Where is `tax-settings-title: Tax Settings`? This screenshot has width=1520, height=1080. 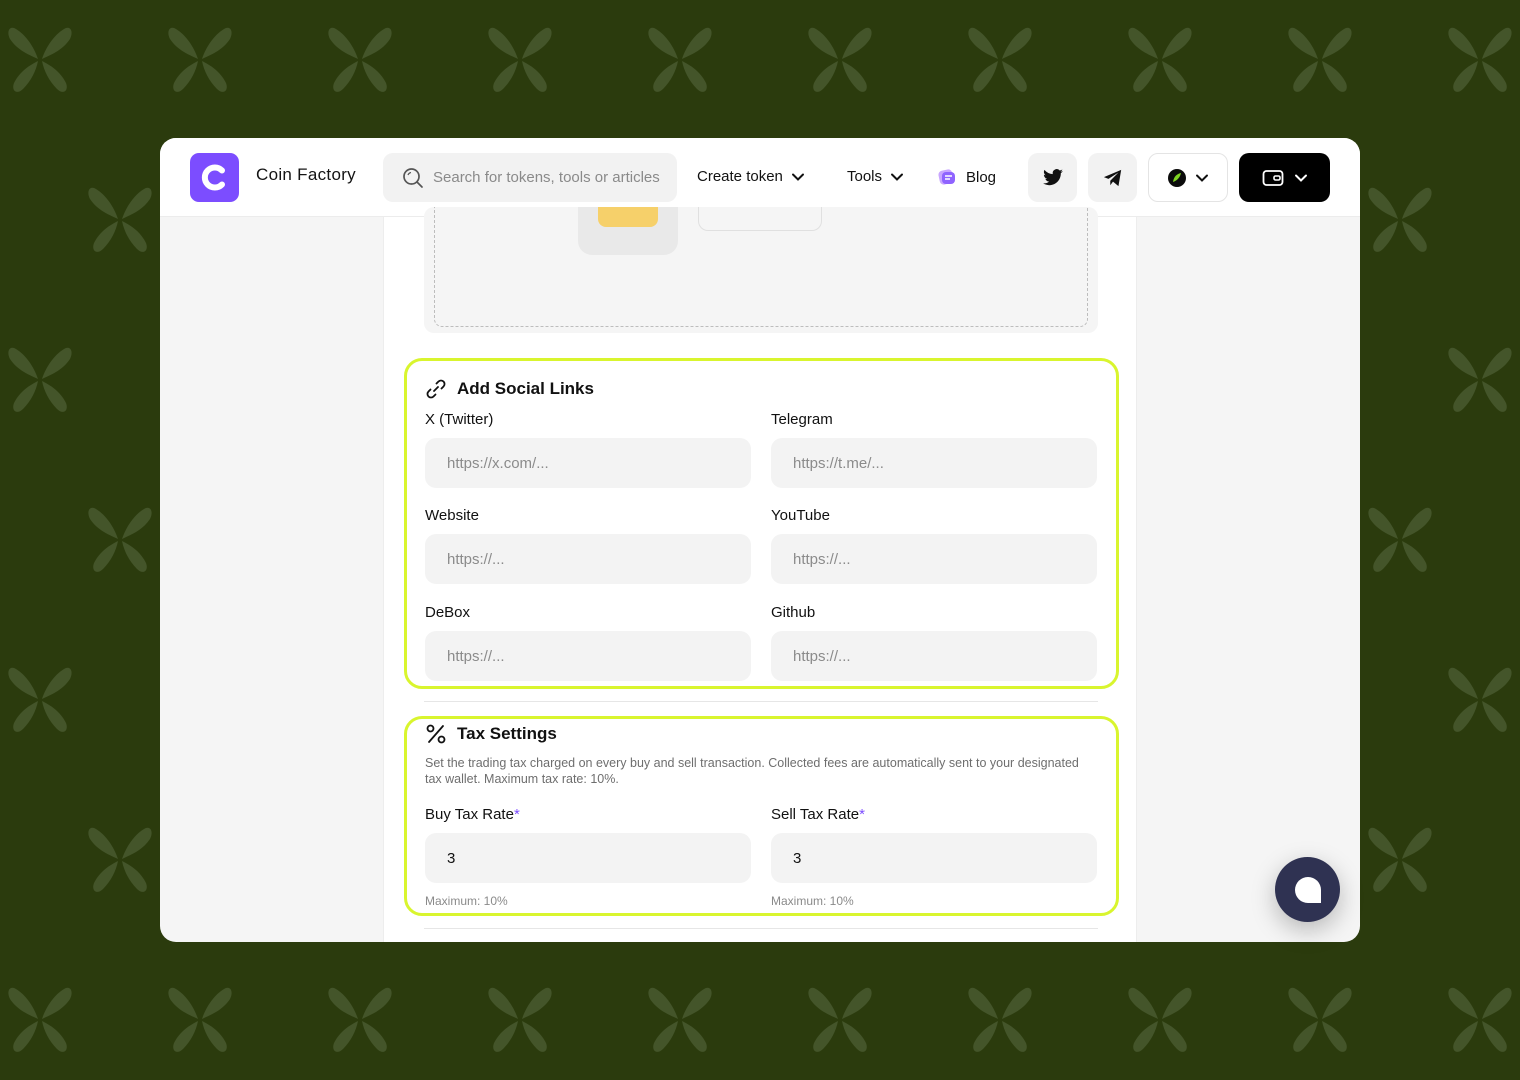
tax-settings-title: Tax Settings is located at coordinates (491, 734).